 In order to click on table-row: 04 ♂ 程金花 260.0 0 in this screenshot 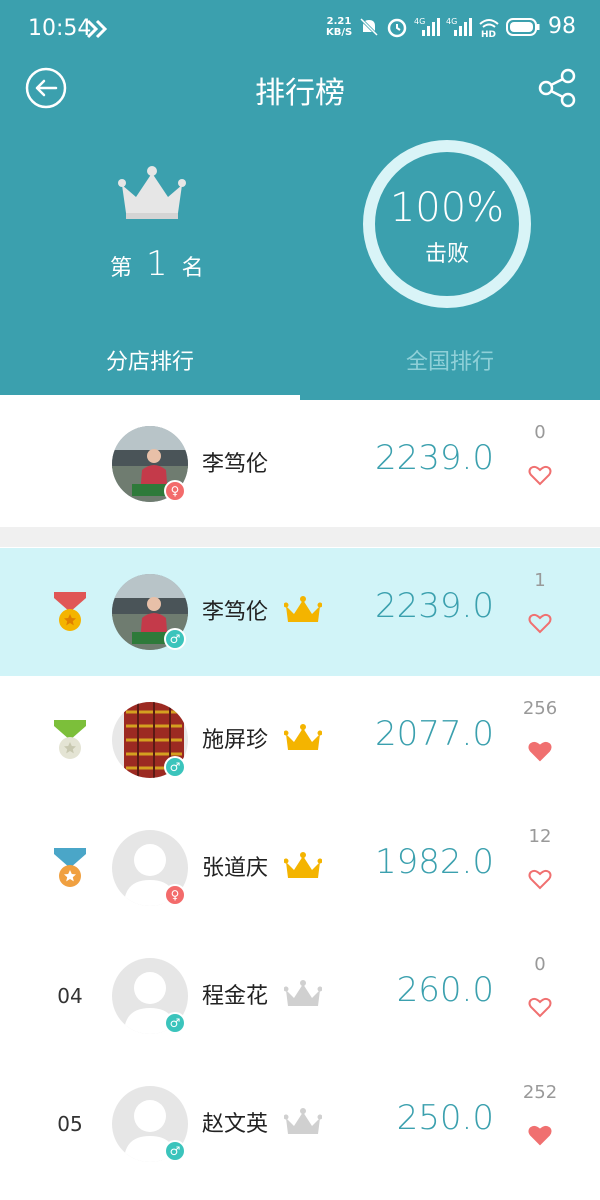, I will do `click(300, 996)`.